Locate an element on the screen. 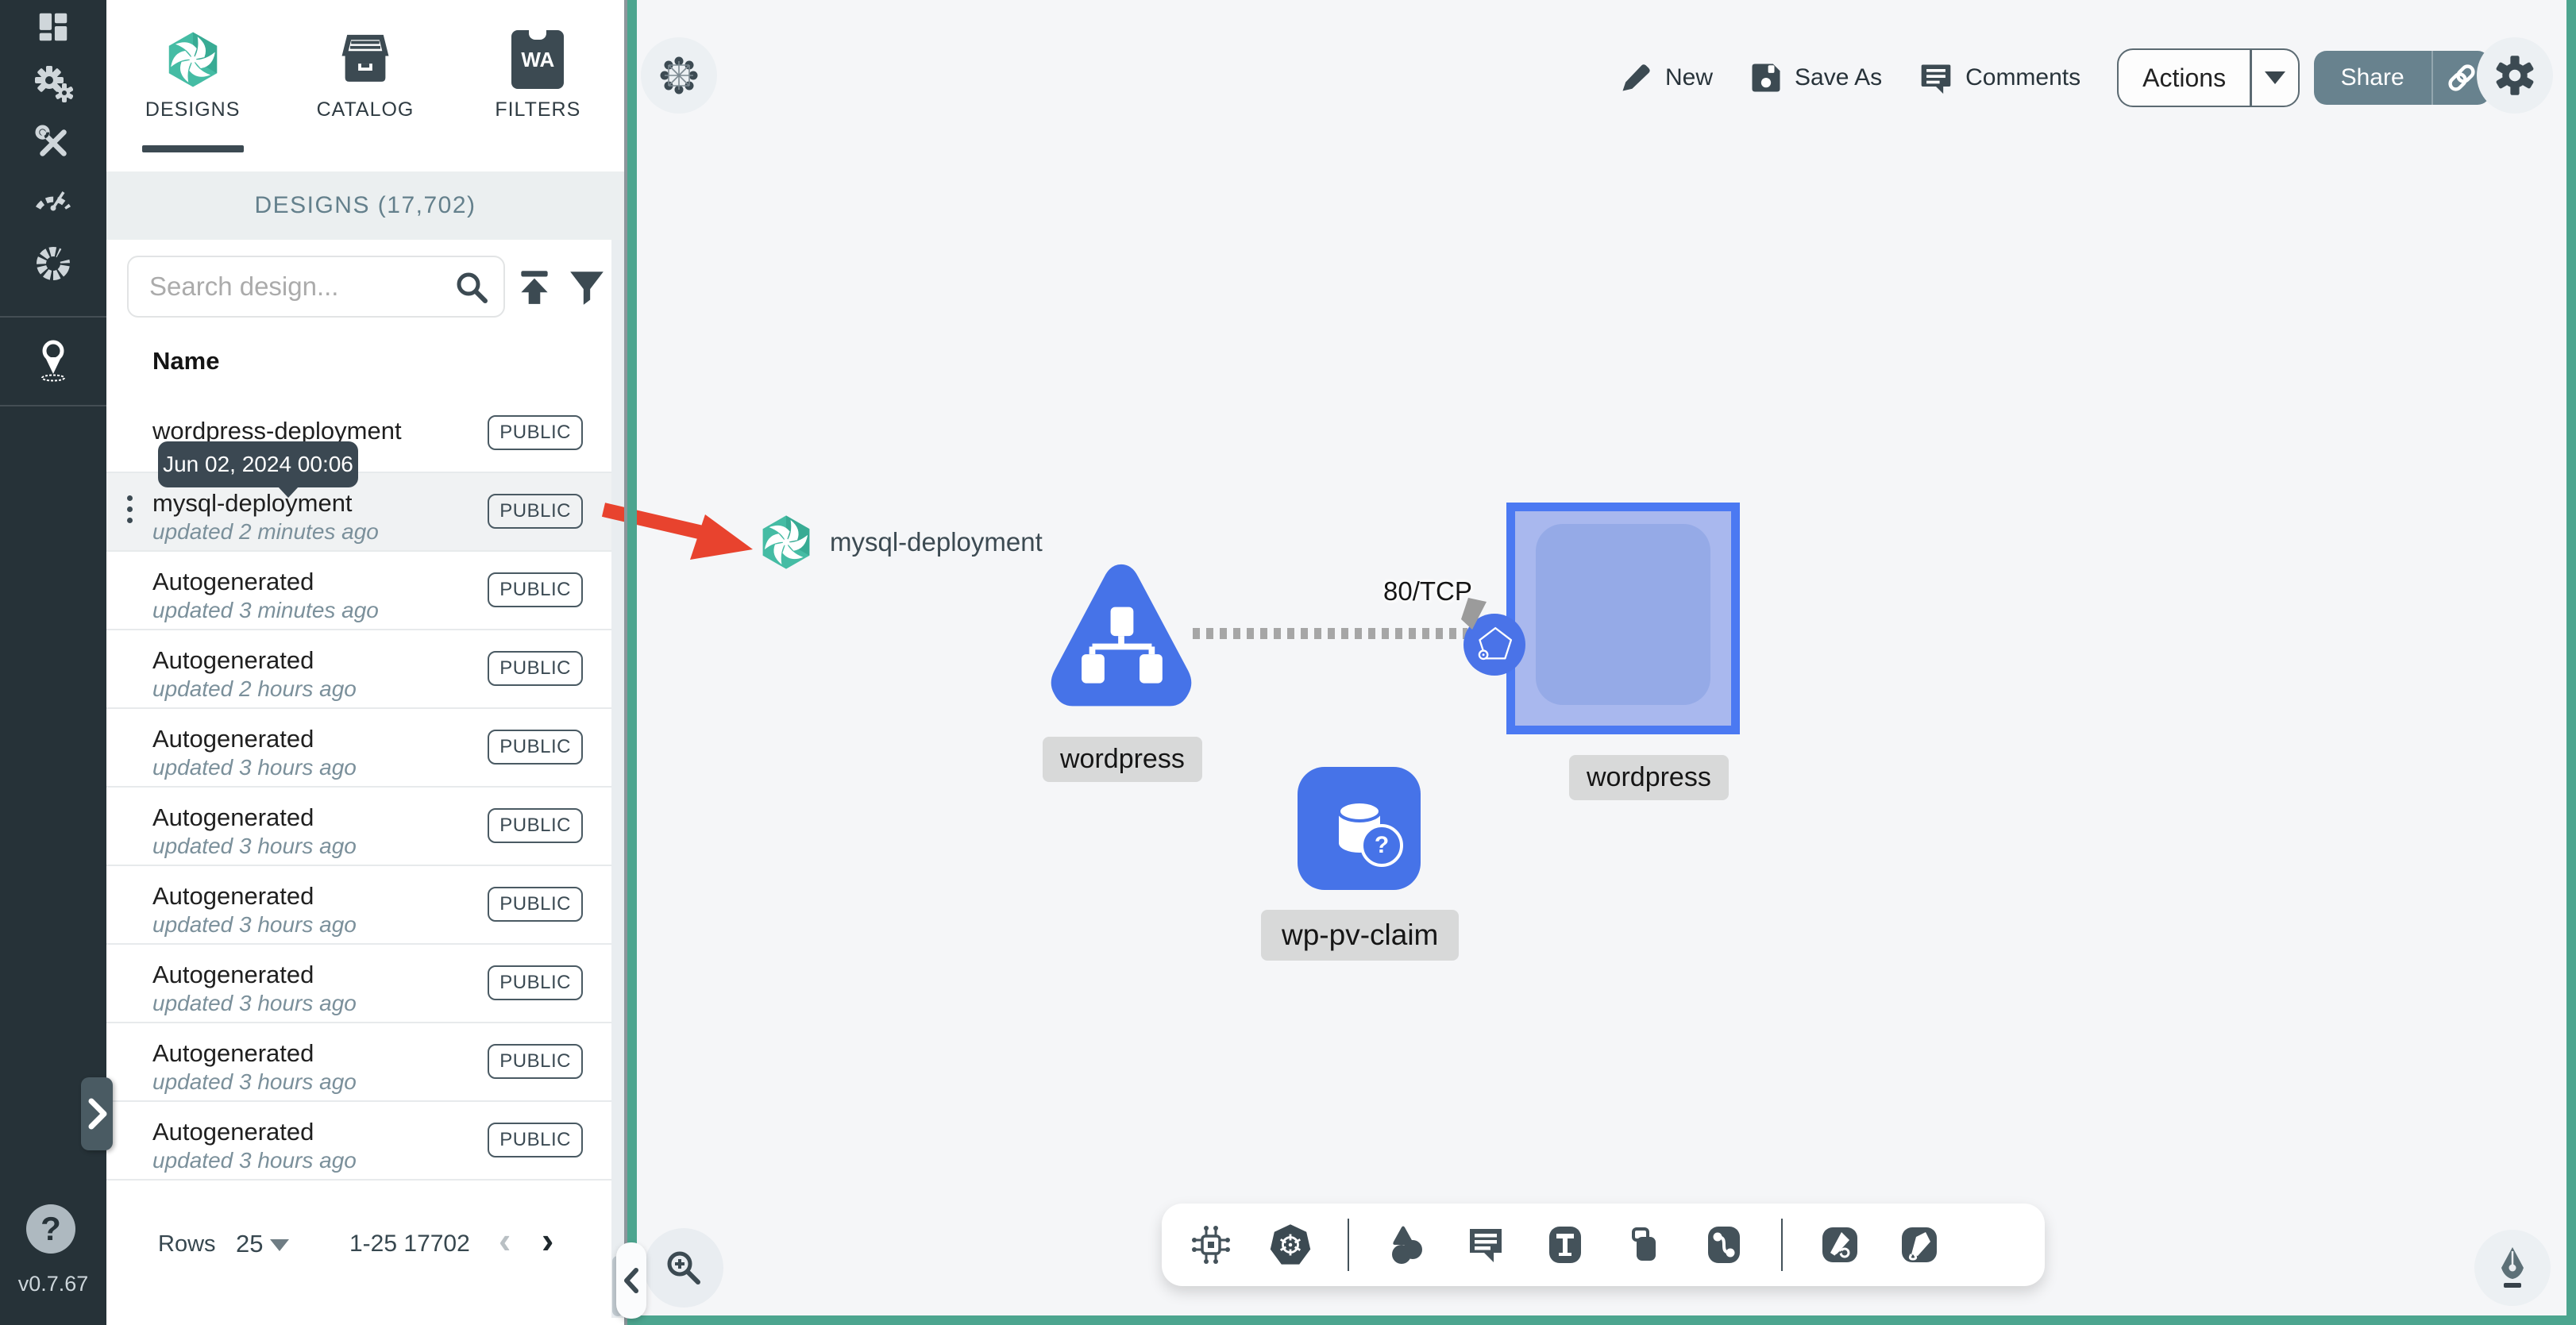 Image resolution: width=2576 pixels, height=1325 pixels. tab-designs: DESIGNS is located at coordinates (192, 86).